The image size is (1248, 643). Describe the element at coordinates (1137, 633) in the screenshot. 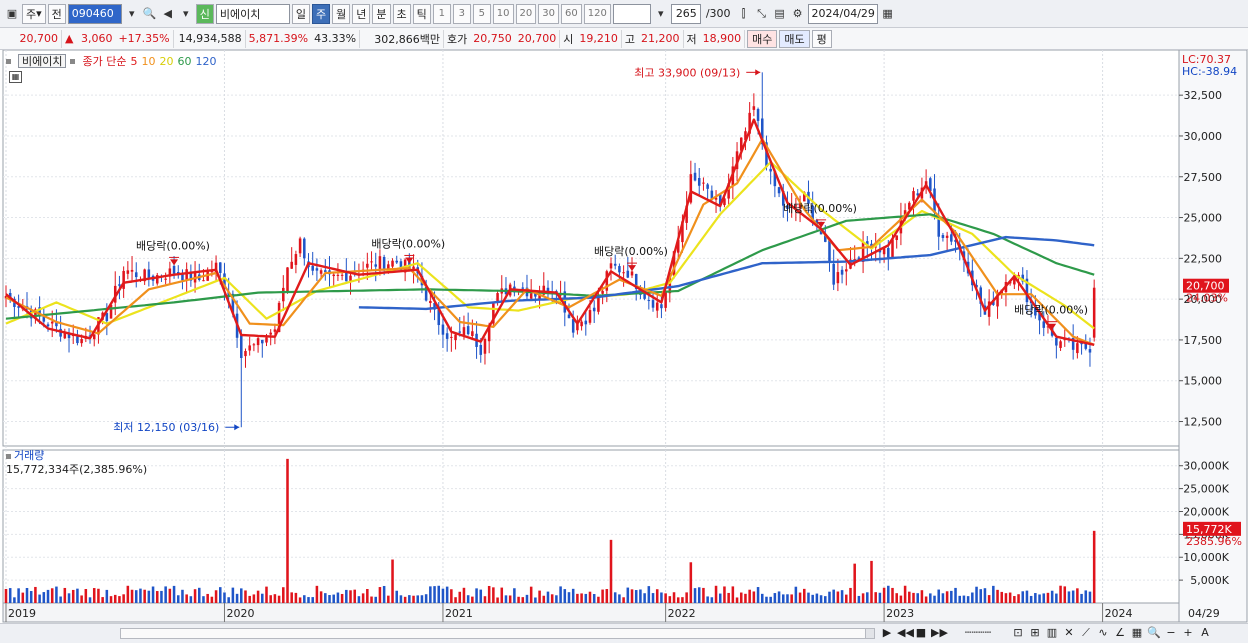

I see `grid-tool-icon: ▦` at that location.